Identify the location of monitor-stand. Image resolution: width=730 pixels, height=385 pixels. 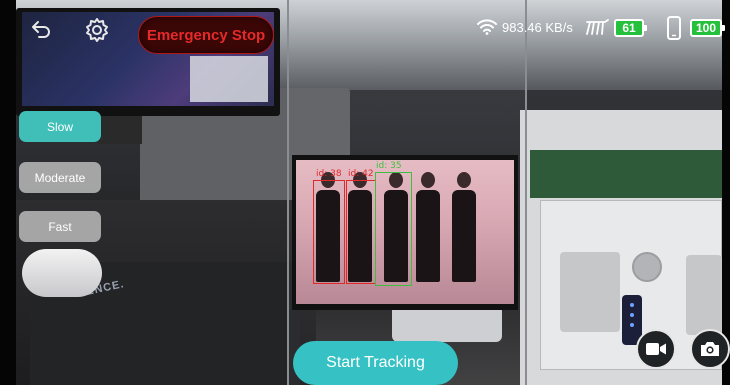
(120, 130).